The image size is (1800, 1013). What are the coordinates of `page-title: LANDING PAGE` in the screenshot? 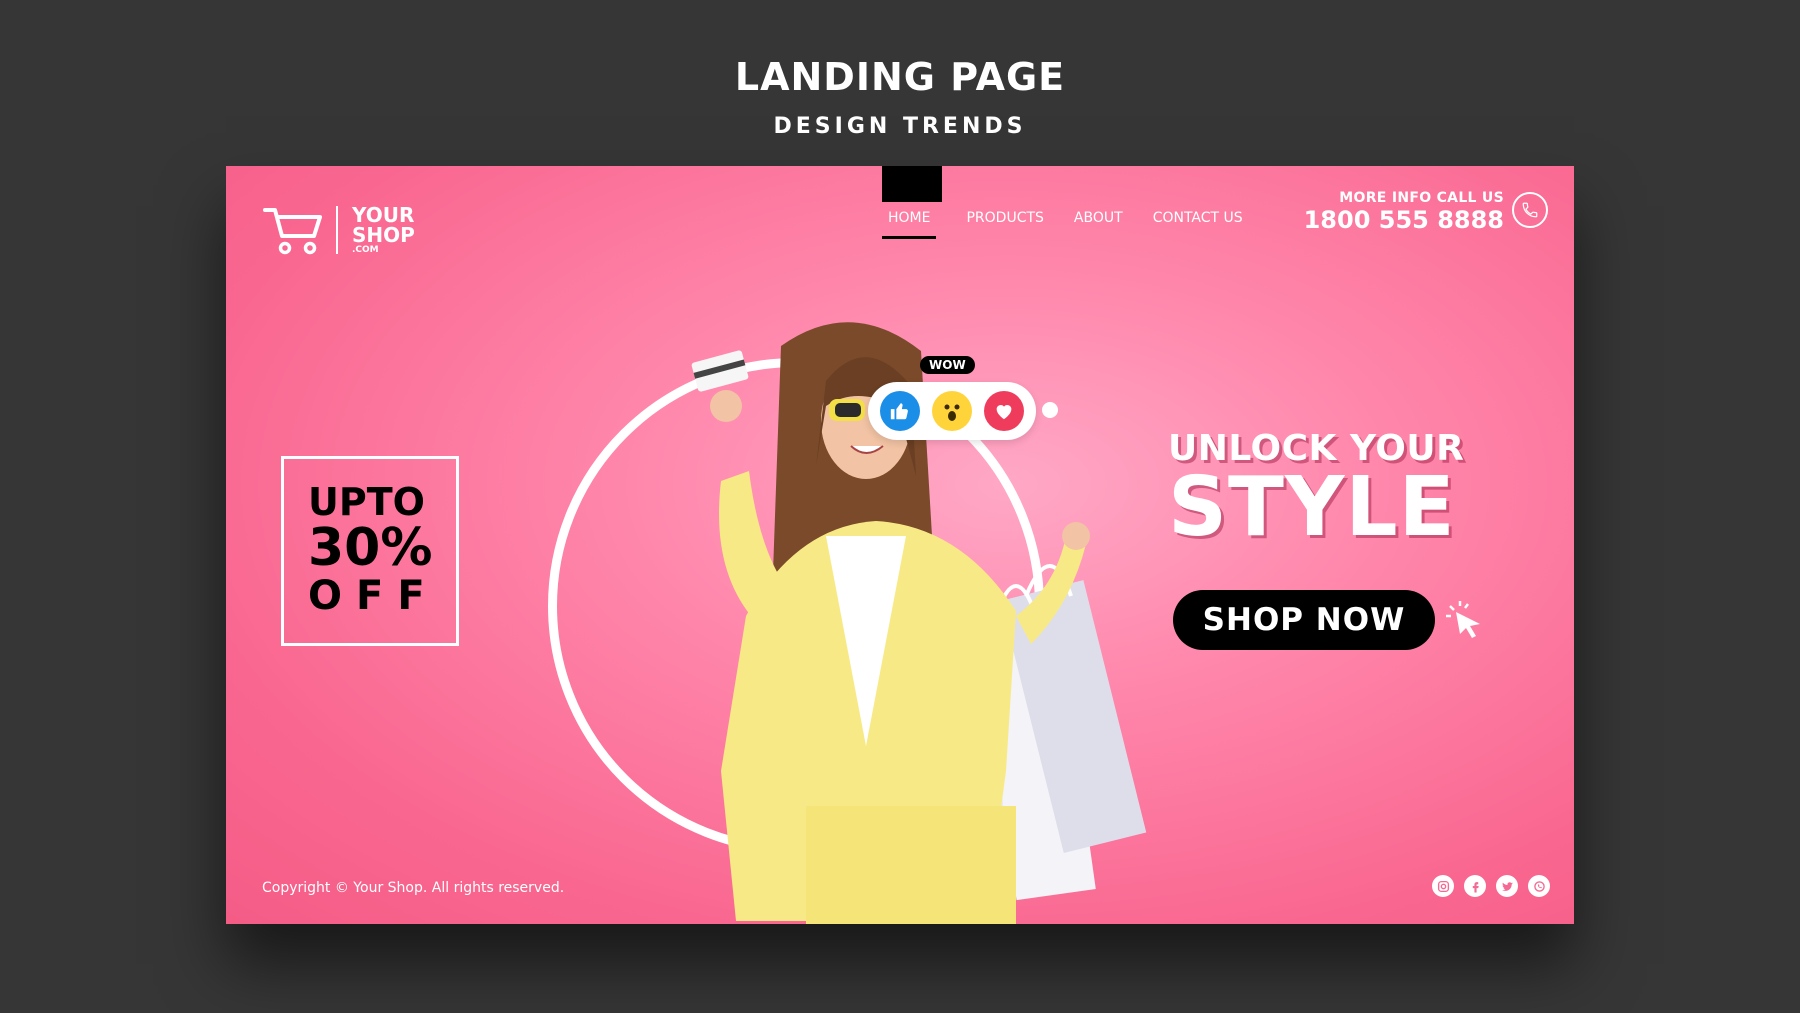 It's located at (900, 77).